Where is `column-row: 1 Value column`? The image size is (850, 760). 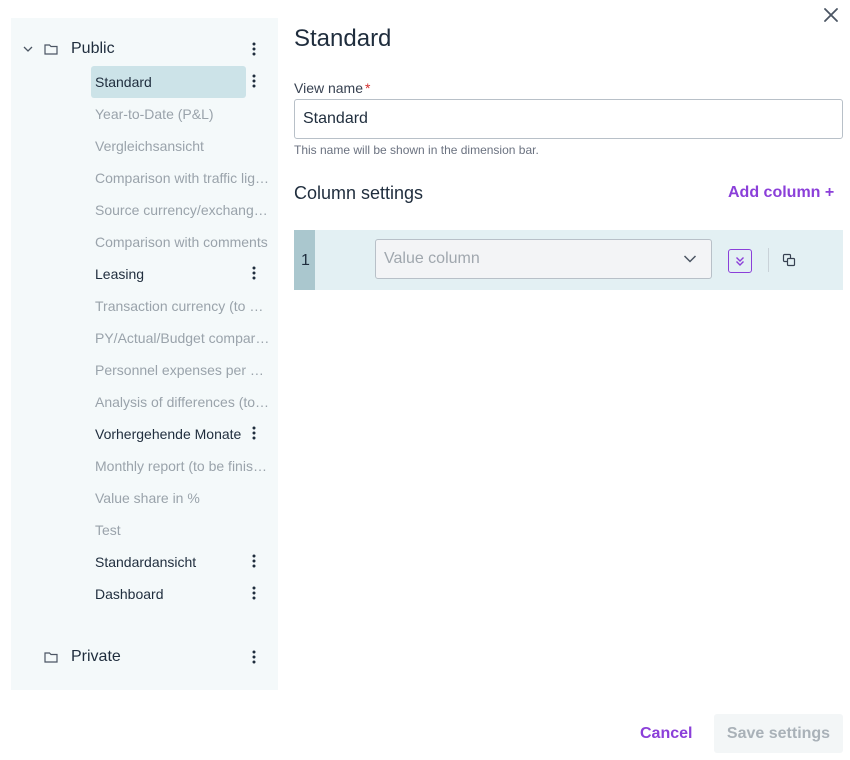
column-row: 1 Value column is located at coordinates (568, 260).